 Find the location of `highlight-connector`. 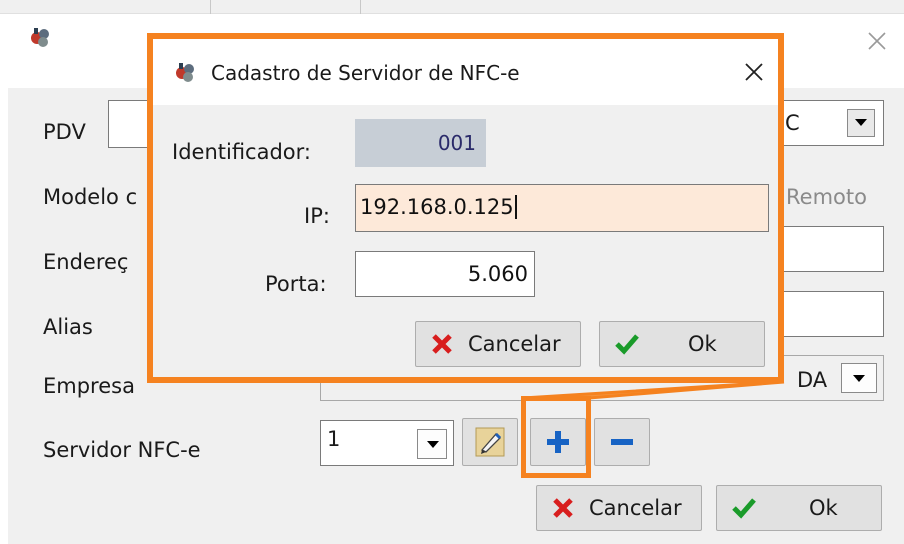

highlight-connector is located at coordinates (653, 390).